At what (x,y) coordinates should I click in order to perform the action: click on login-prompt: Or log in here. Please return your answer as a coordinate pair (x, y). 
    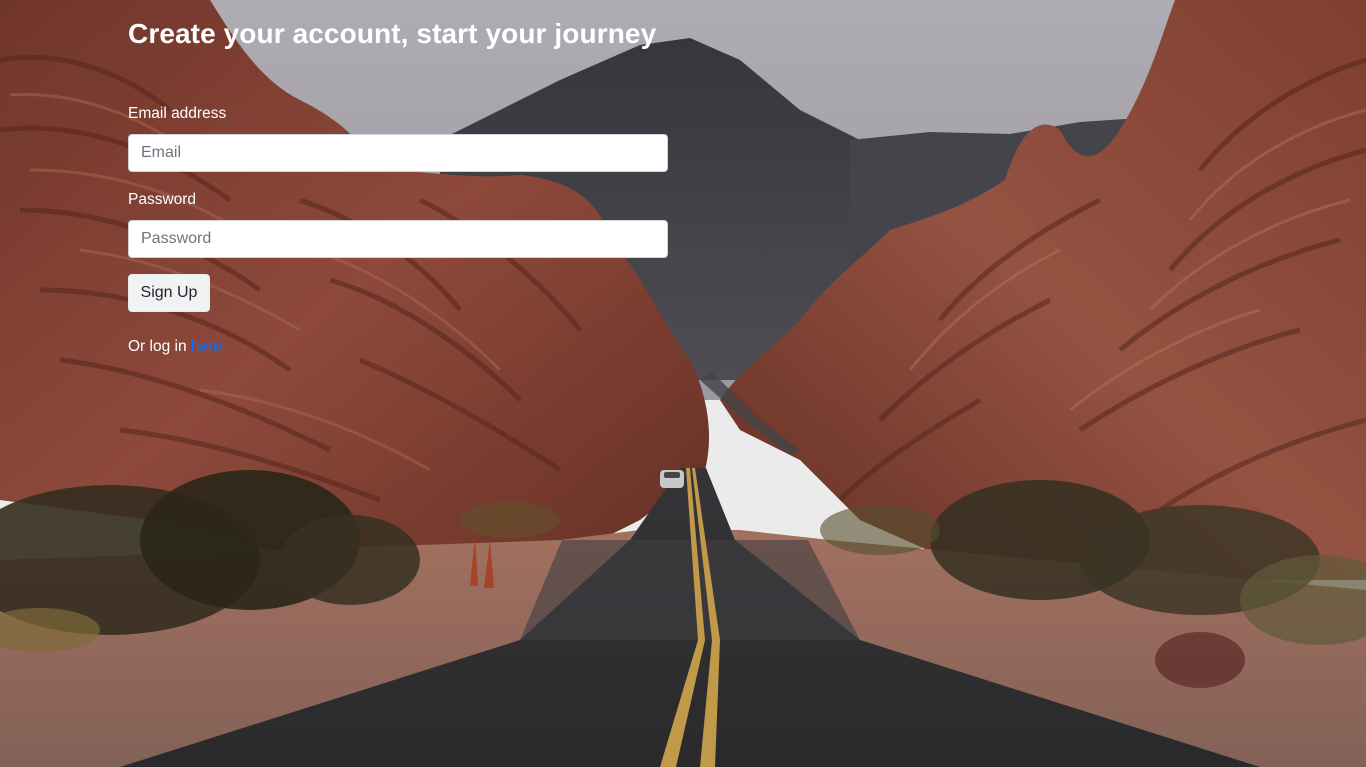
    Looking at the image, I should click on (175, 347).